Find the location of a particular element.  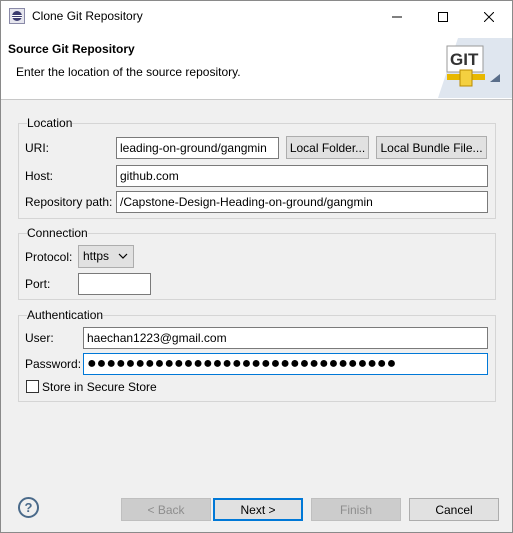

page-title: Source Git Repository is located at coordinates (71, 49).